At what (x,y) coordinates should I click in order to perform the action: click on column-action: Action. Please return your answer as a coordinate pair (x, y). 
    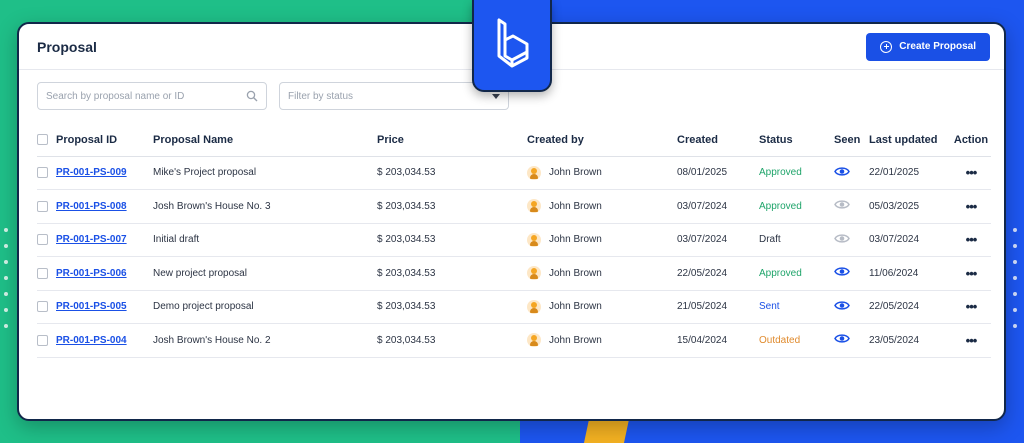
    Looking at the image, I should click on (971, 140).